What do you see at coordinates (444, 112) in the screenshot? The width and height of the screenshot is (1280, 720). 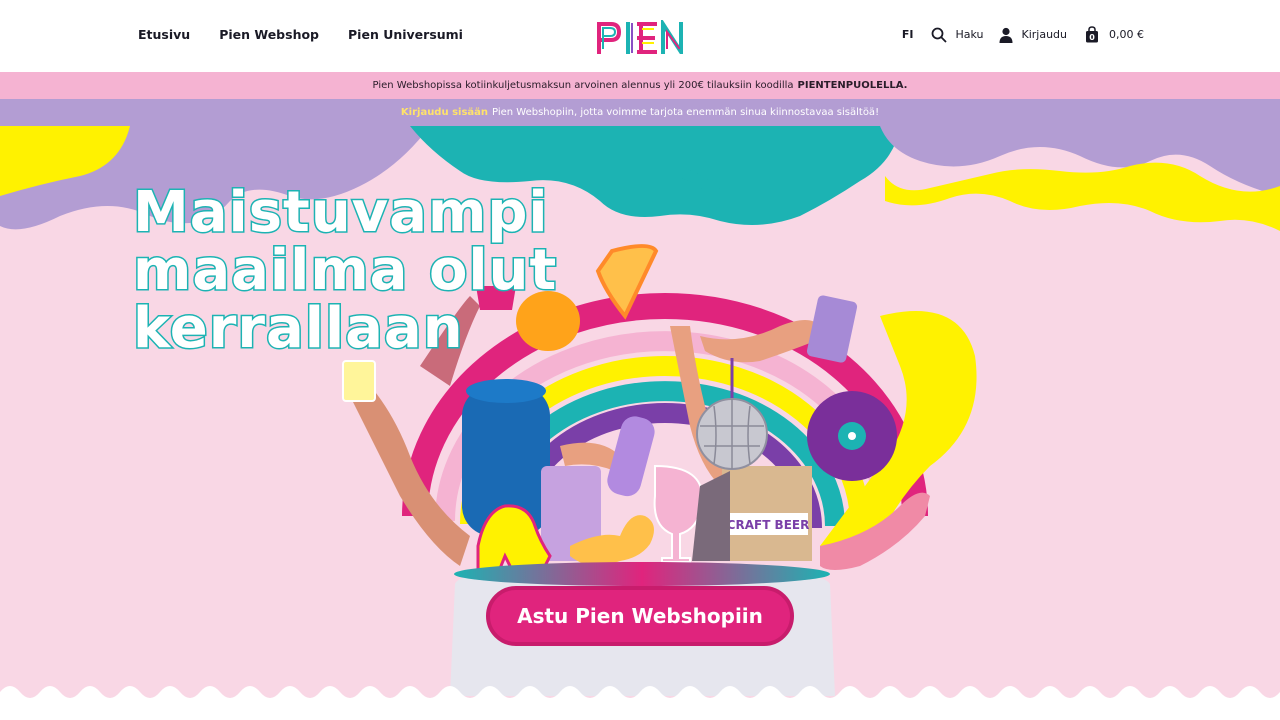 I see `login-prompt-link: Kirjaudu sisään` at bounding box center [444, 112].